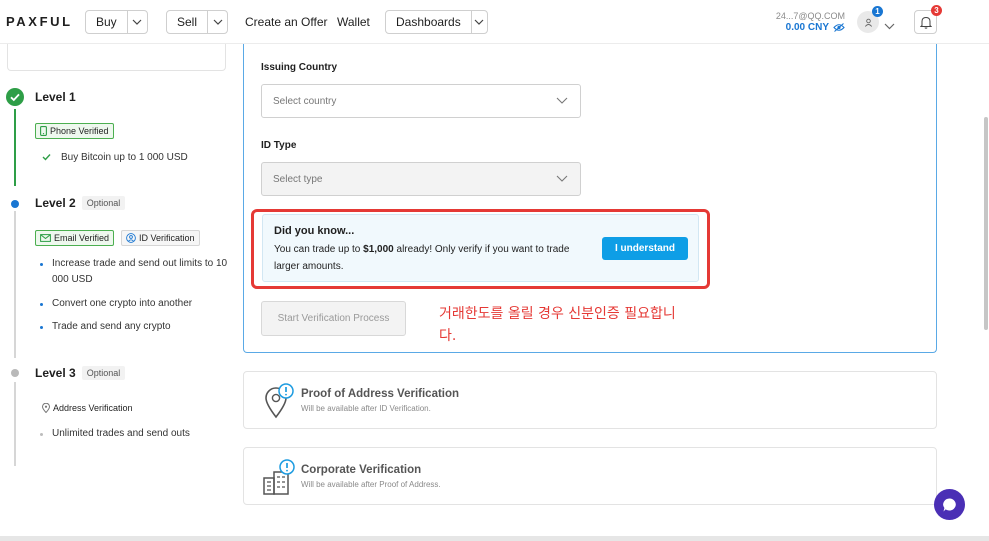 The height and width of the screenshot is (541, 989). Describe the element at coordinates (366, 408) in the screenshot. I see `card-subtitle: Will be available after ID Verification.` at that location.